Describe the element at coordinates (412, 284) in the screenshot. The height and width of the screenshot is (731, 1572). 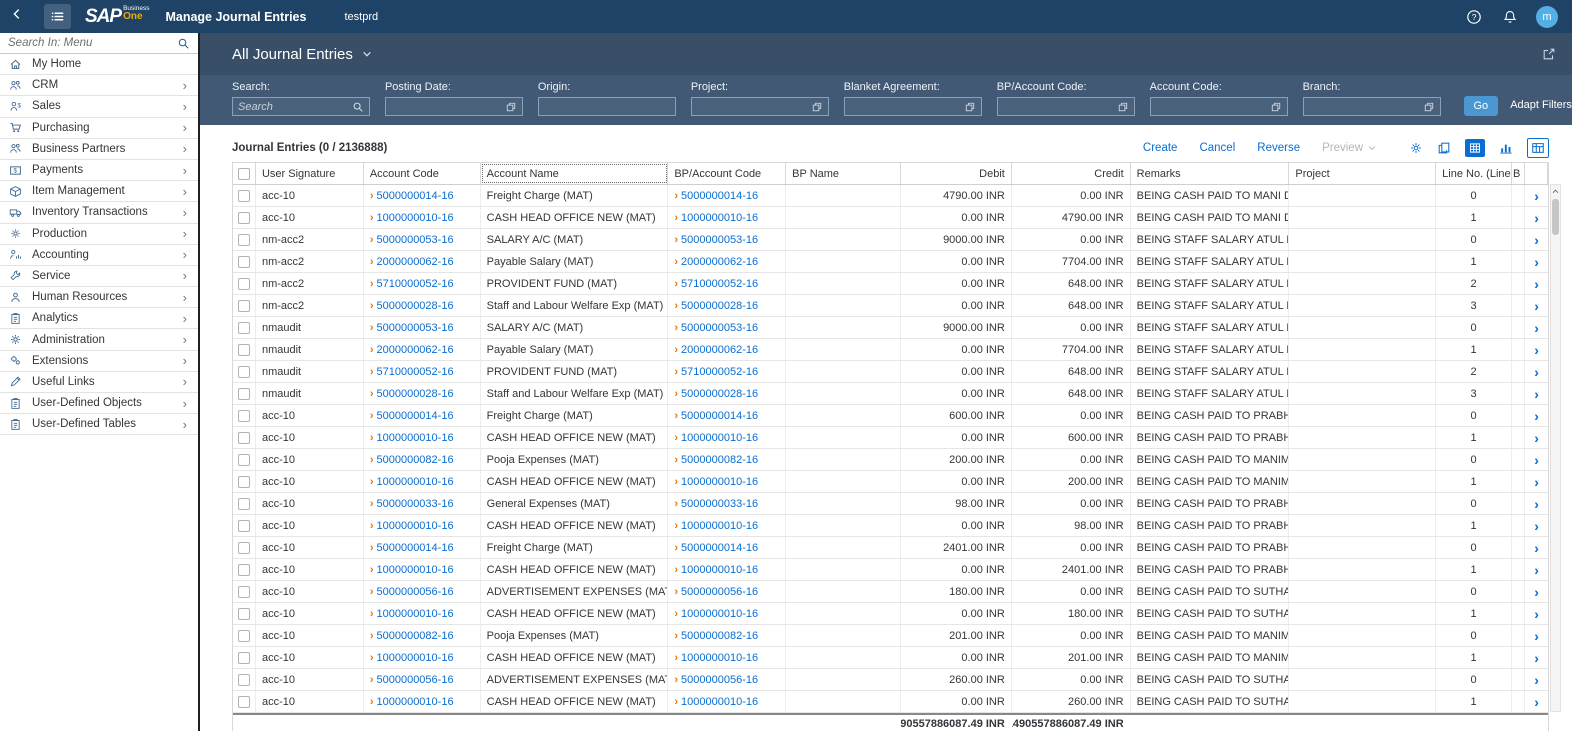
I see `account-code-link: › 5710000052-16` at that location.